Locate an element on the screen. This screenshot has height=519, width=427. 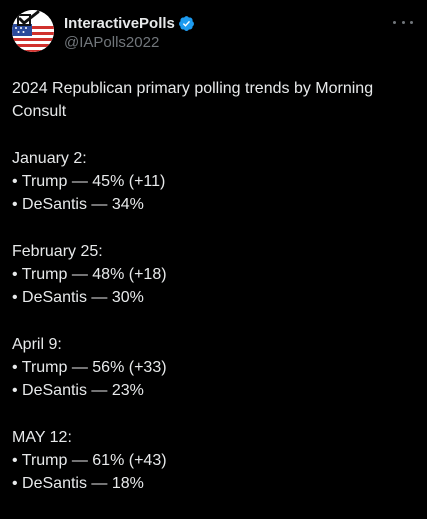
ellipsis-icon is located at coordinates (403, 22).